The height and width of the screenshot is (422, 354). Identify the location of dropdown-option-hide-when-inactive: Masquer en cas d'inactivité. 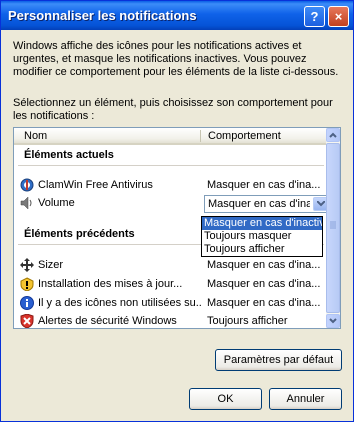
(262, 223).